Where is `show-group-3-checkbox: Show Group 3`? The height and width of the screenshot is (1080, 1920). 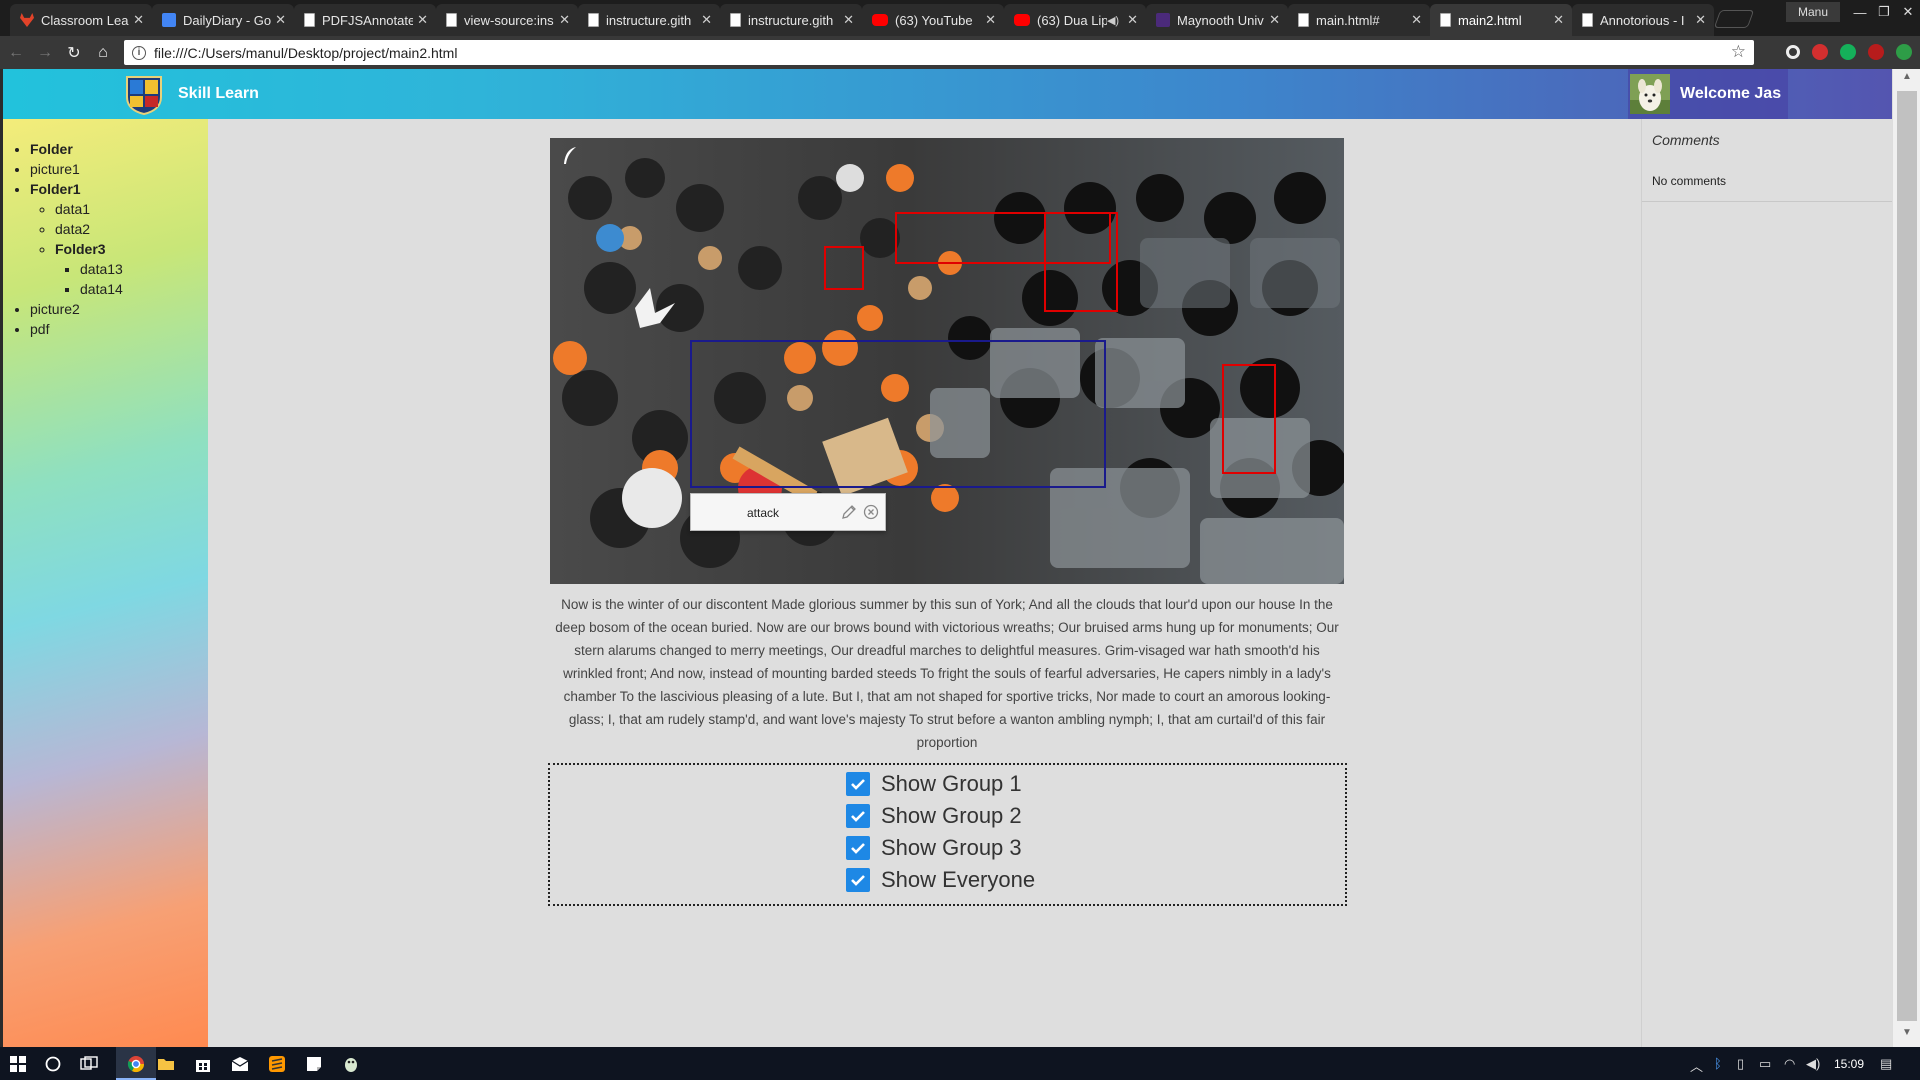 show-group-3-checkbox: Show Group 3 is located at coordinates (934, 848).